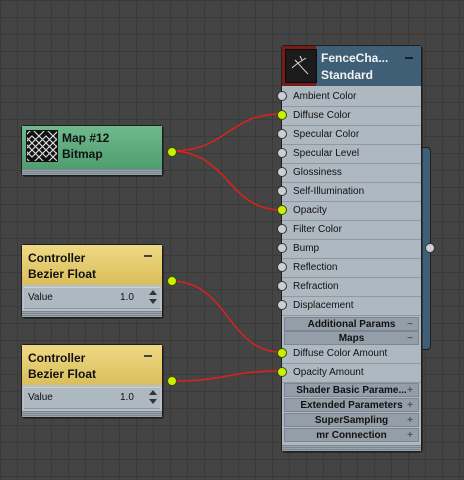 This screenshot has width=464, height=480. Describe the element at coordinates (349, 230) in the screenshot. I see `slot-filter-color: Filter Color` at that location.